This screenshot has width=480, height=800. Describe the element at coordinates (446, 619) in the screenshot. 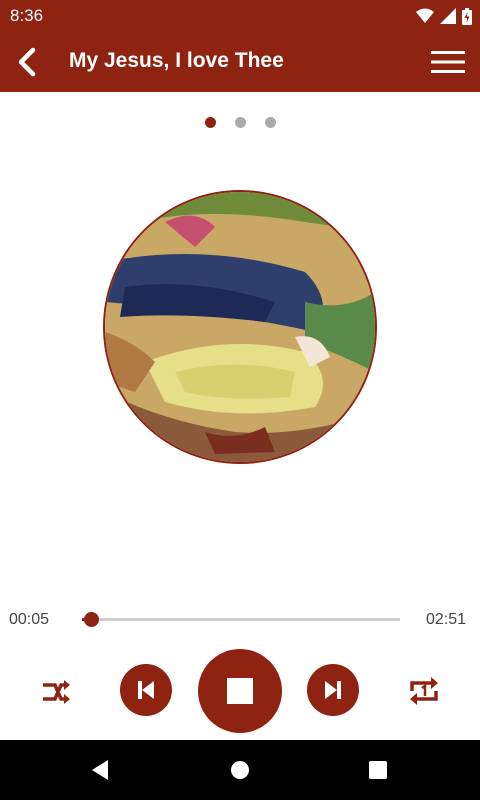

I see `total-duration: 02:51` at that location.